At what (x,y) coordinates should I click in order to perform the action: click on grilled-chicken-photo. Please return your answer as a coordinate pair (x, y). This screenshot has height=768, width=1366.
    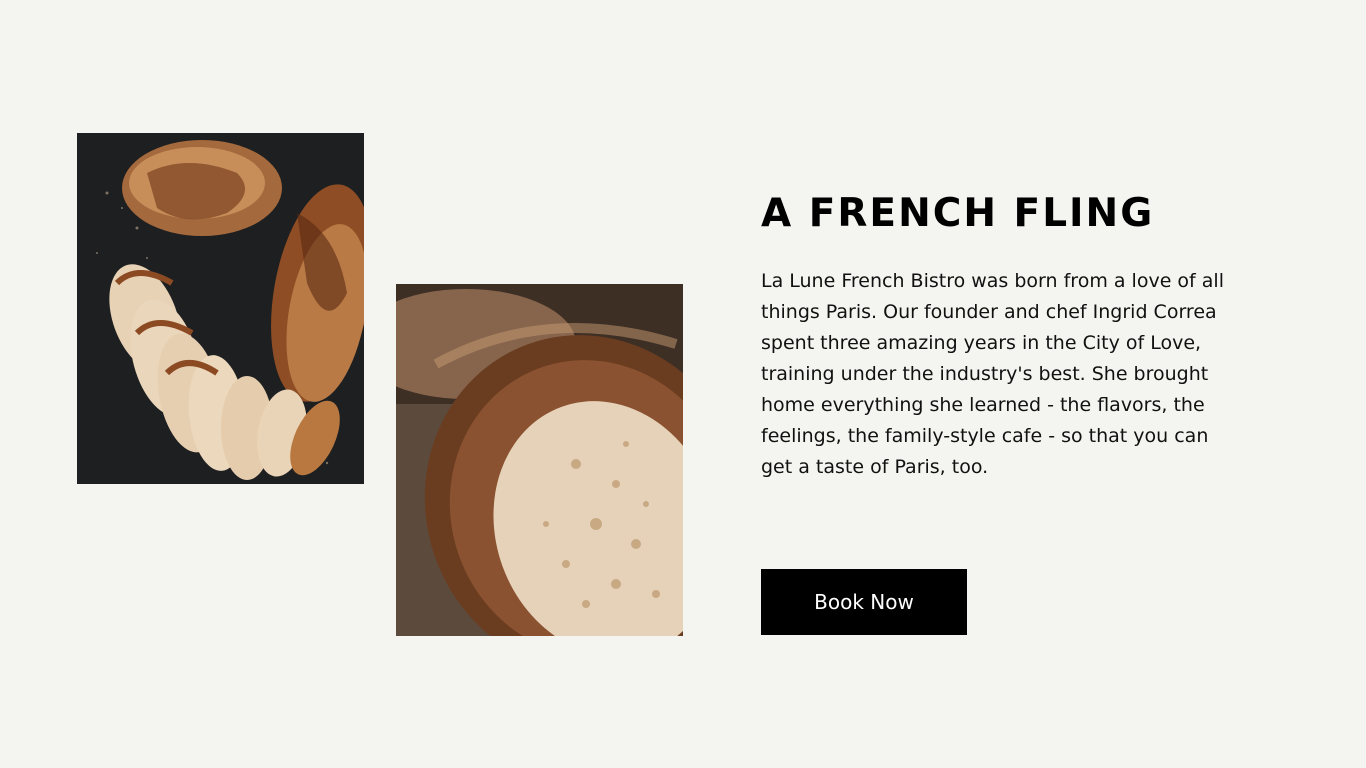
    Looking at the image, I should click on (220, 308).